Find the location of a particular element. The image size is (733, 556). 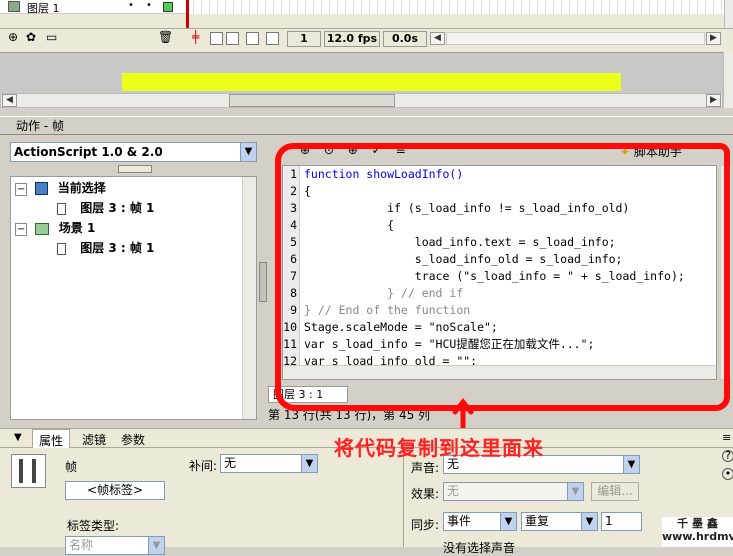

tab-properties: 属性 is located at coordinates (51, 438).